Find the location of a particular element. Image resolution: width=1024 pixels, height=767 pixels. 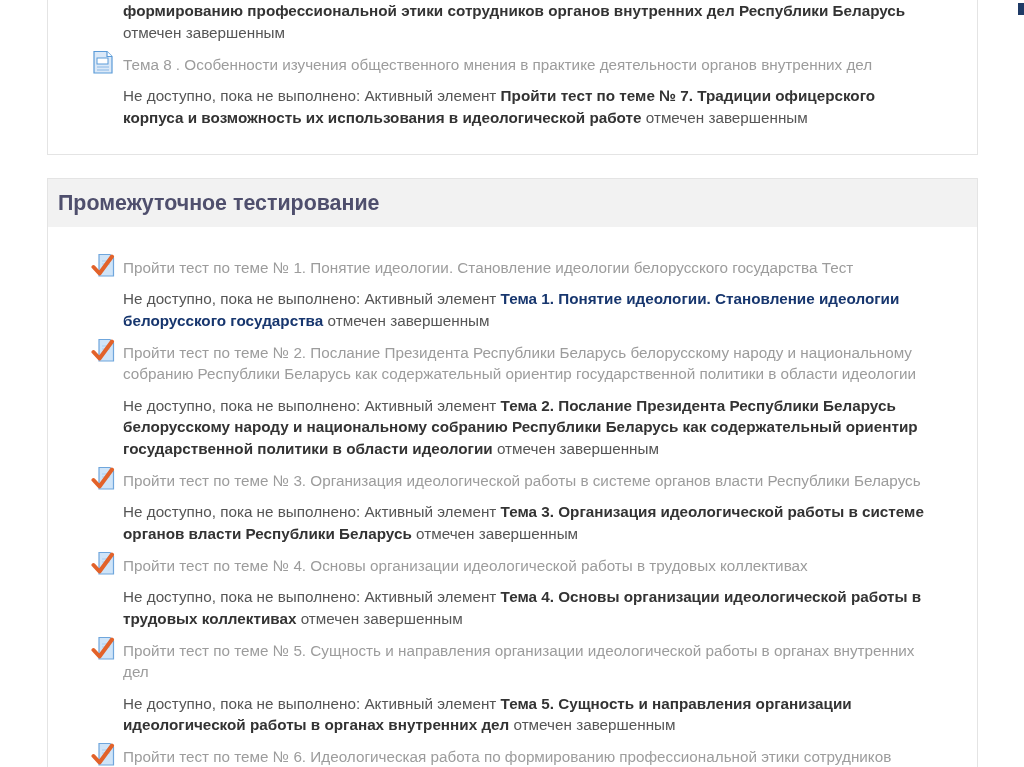

activity-title: Пройти тест по теме № 1. Понятие идеологии. Становление идеологии белорусского государства Тест is located at coordinates (488, 267).